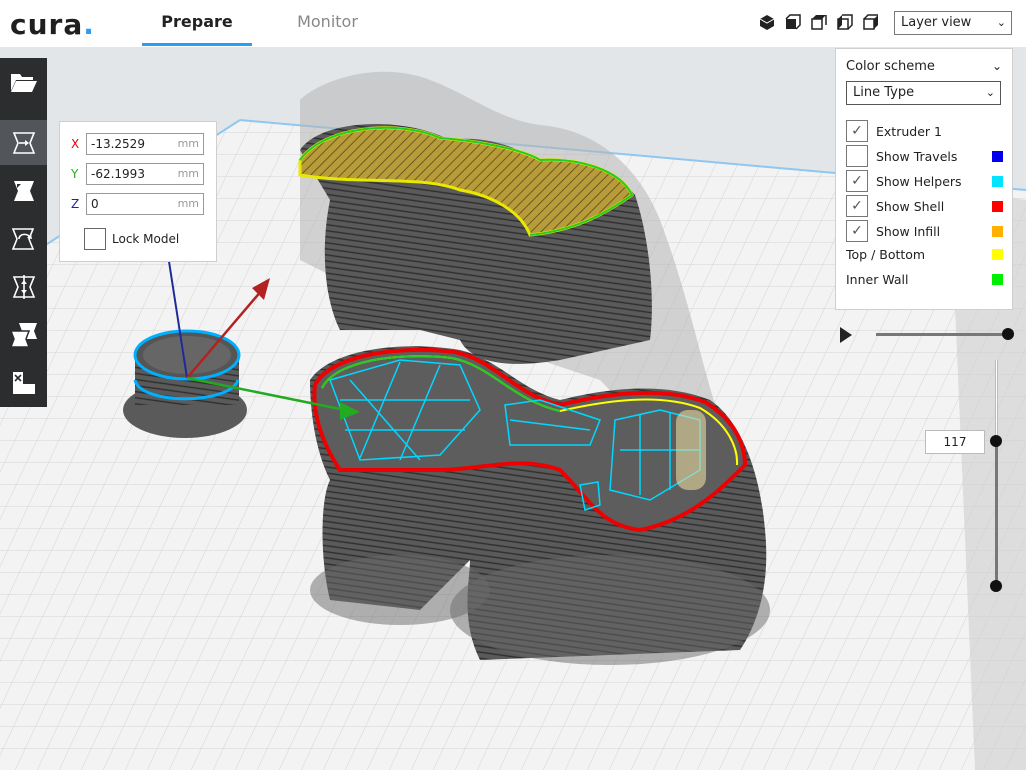  What do you see at coordinates (145, 204) in the screenshot?
I see `z-position-input: 0 mm` at bounding box center [145, 204].